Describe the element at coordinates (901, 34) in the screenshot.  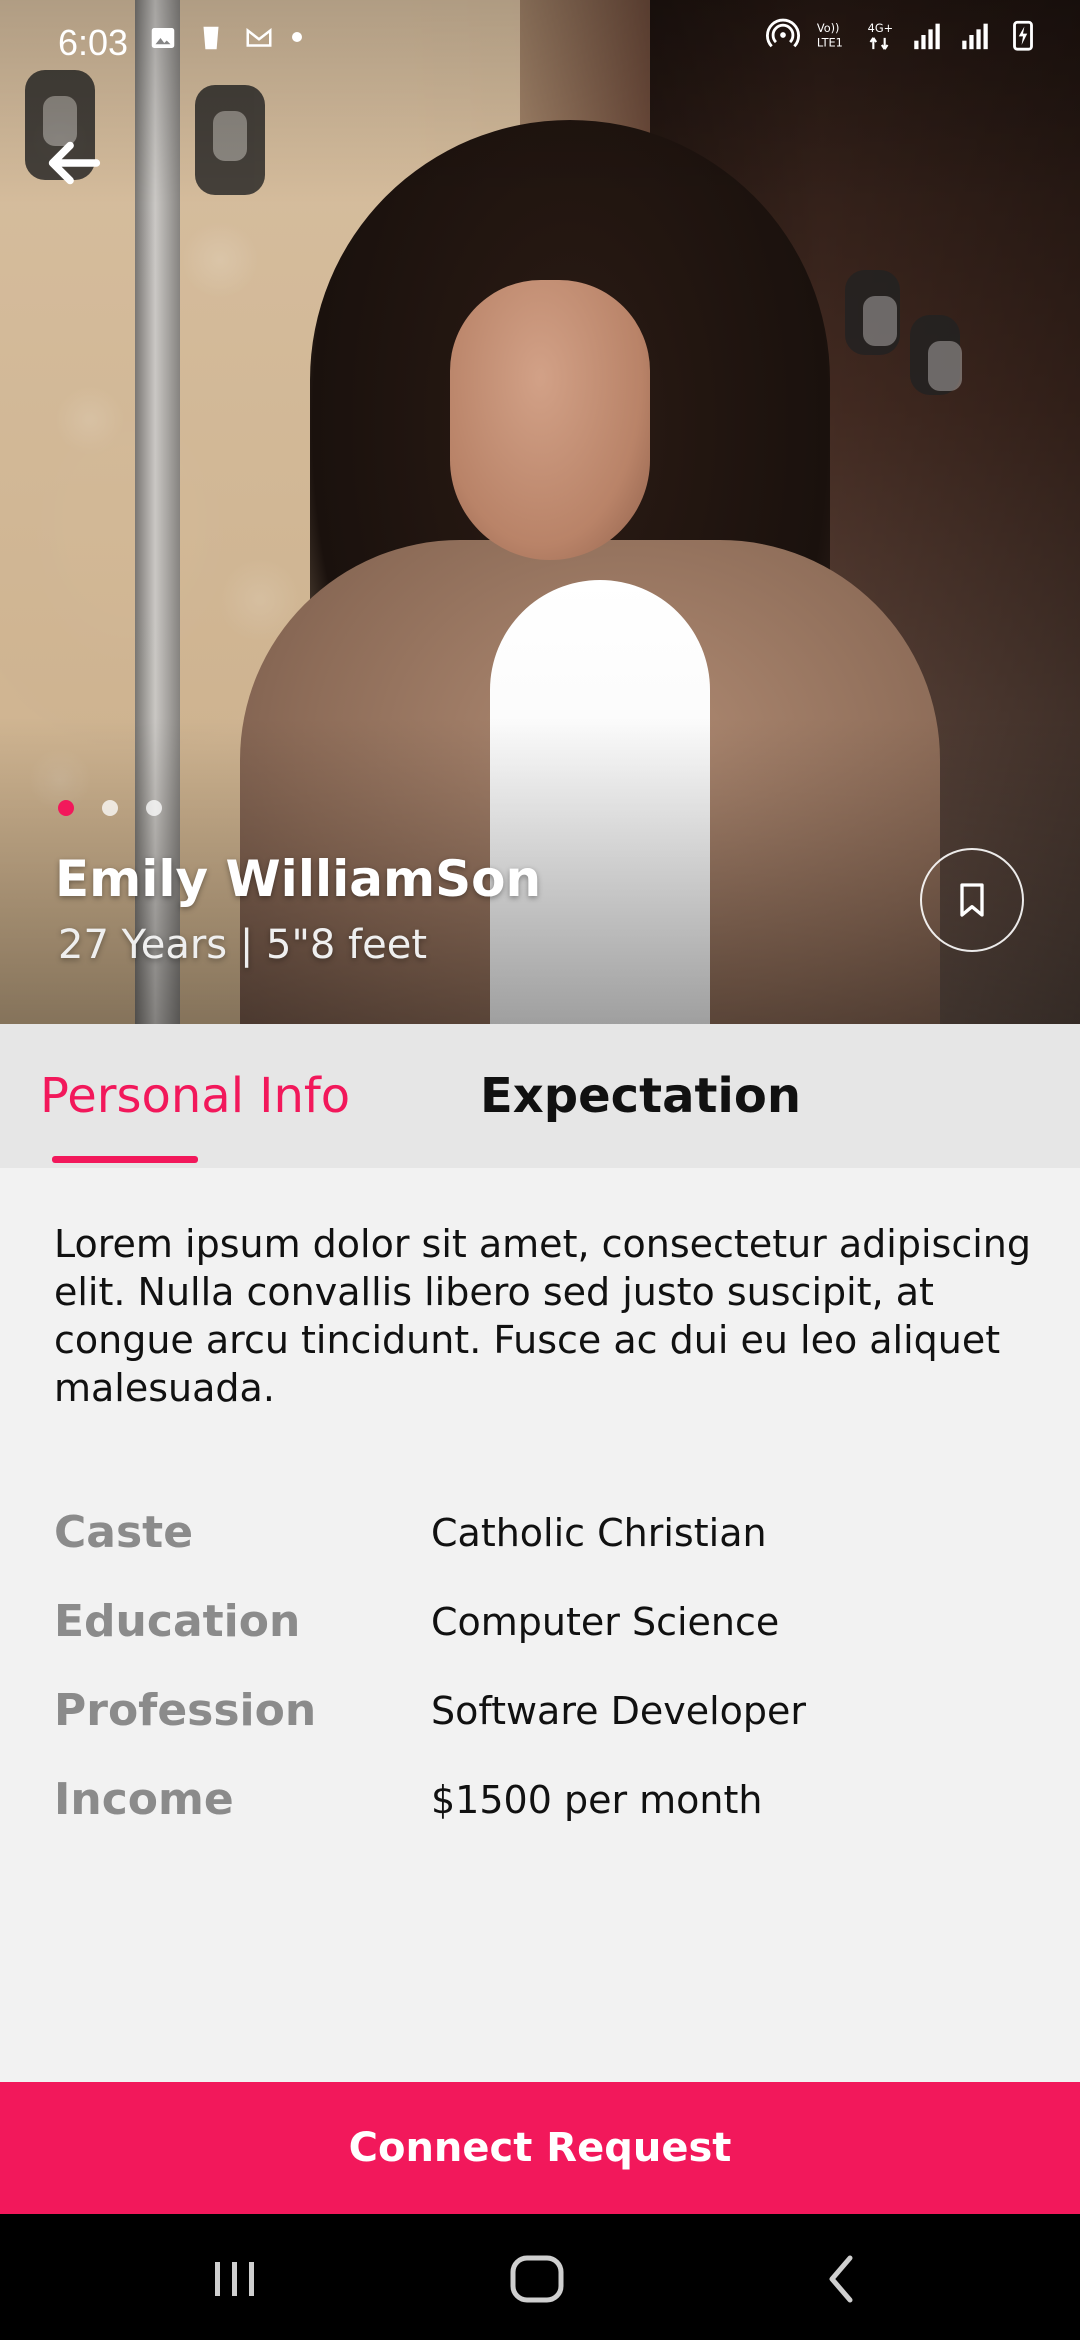
I see `status-icons-right: Vo)) LTE1 4G+` at that location.